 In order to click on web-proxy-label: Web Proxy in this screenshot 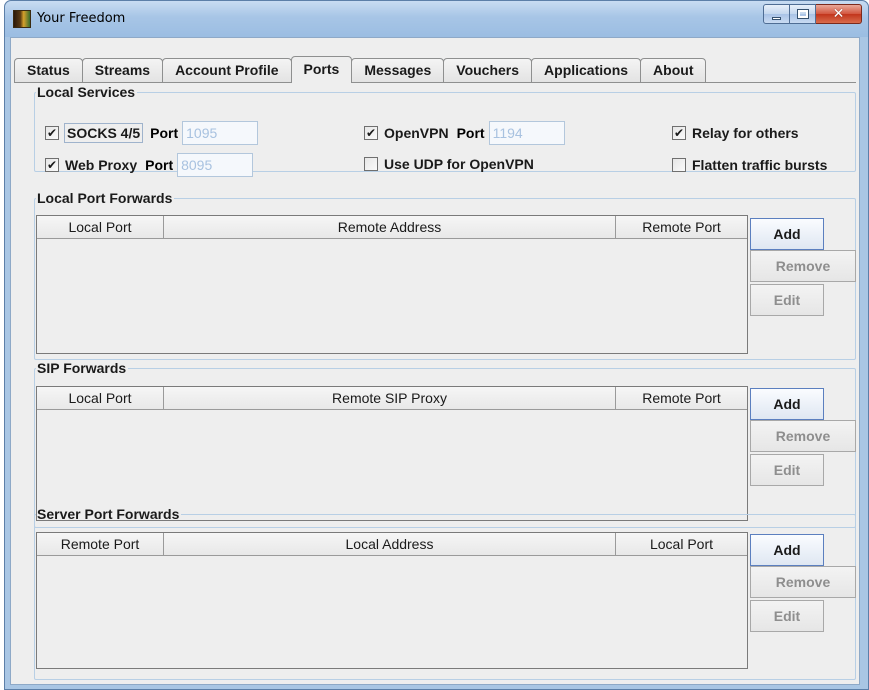, I will do `click(101, 165)`.